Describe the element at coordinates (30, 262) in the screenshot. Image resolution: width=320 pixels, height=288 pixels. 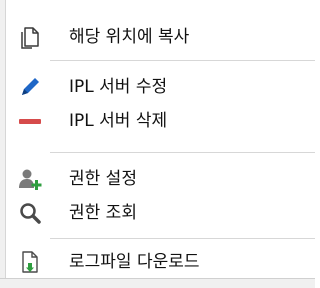
I see `download-file-icon` at that location.